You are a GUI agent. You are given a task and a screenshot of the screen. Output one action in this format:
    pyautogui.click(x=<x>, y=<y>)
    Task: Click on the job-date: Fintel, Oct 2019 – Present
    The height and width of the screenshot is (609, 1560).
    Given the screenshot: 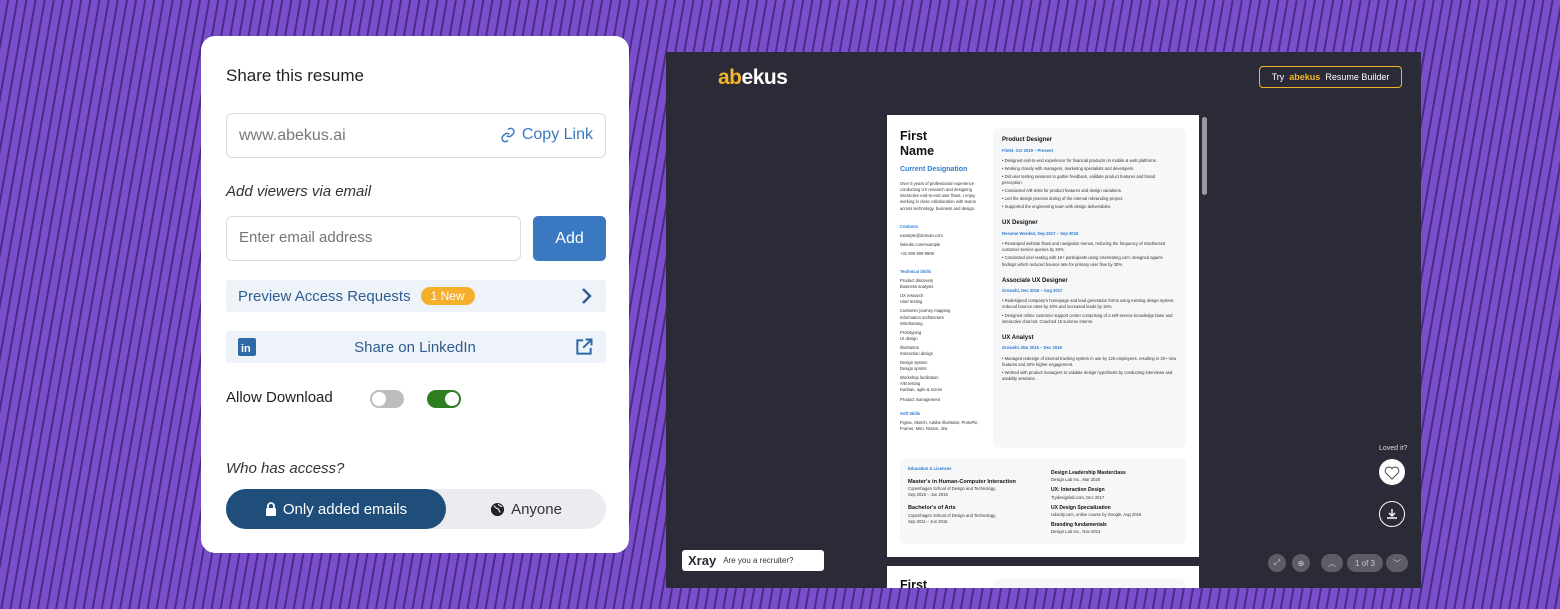 What is the action you would take?
    pyautogui.click(x=1027, y=150)
    